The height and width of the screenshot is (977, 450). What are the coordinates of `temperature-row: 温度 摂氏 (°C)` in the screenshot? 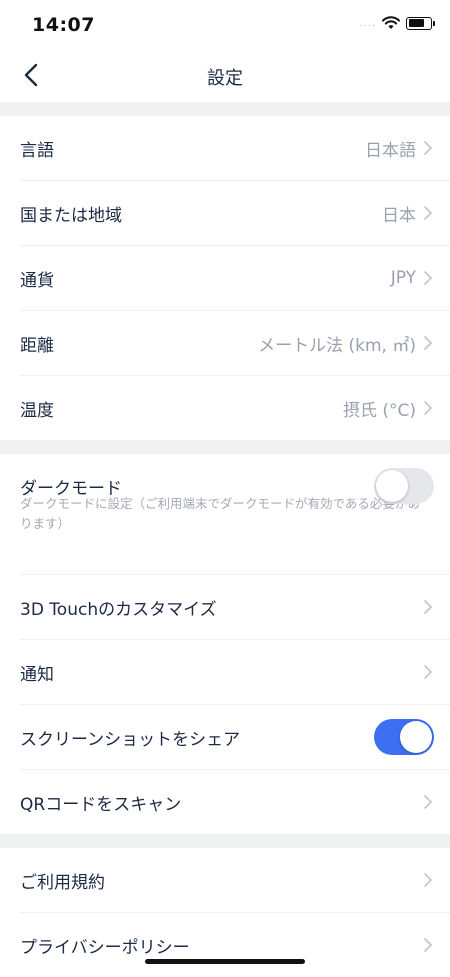 It's located at (235, 408).